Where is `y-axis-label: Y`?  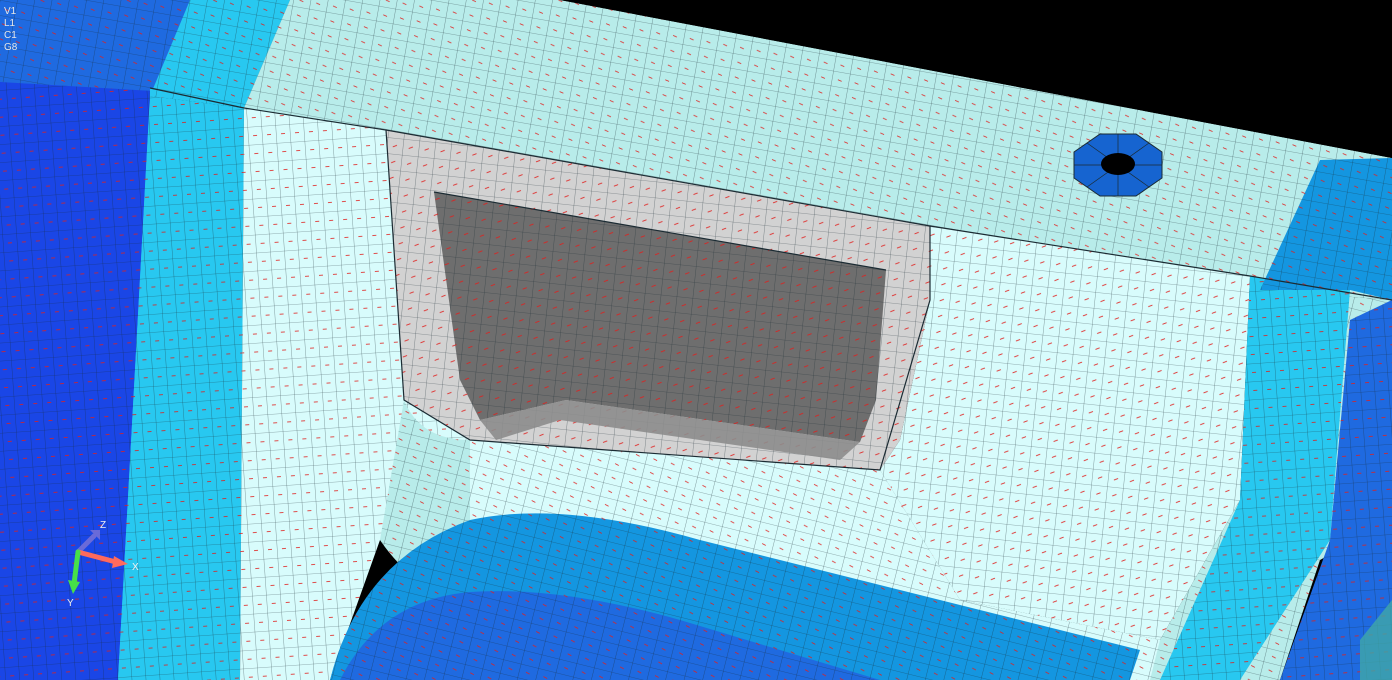
y-axis-label: Y is located at coordinates (70, 603).